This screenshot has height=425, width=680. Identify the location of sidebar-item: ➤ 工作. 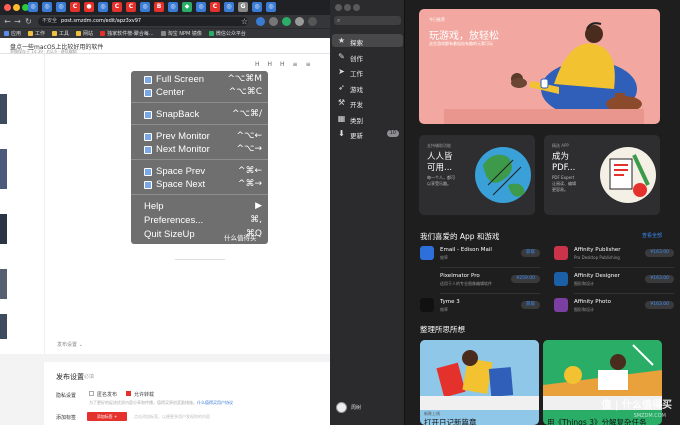
(367, 71).